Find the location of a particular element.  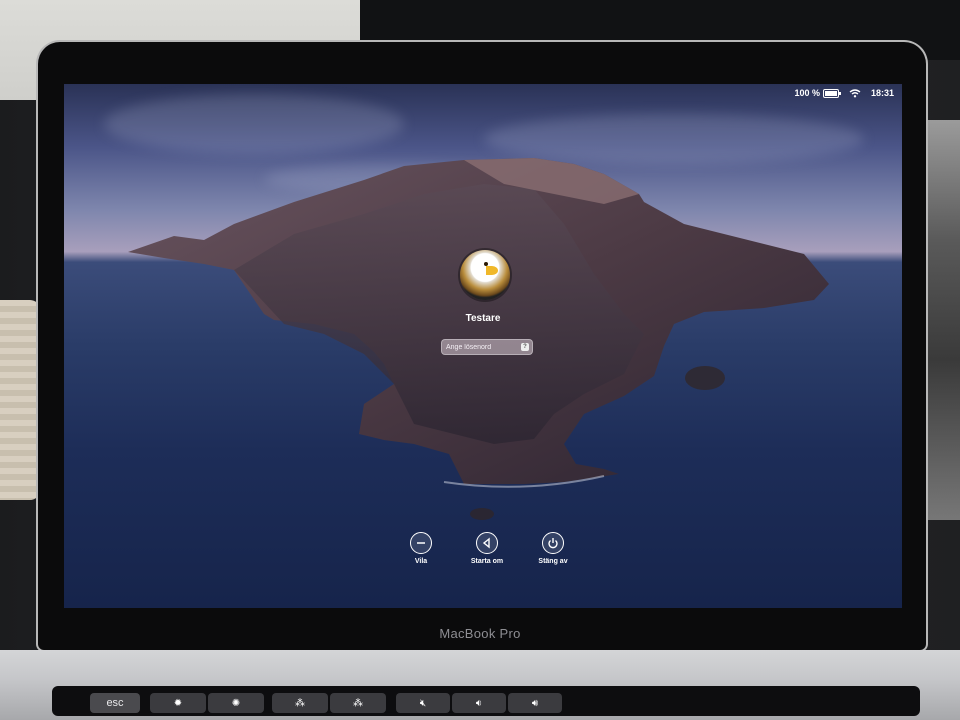

shutdown-button: Stäng av is located at coordinates (553, 548).